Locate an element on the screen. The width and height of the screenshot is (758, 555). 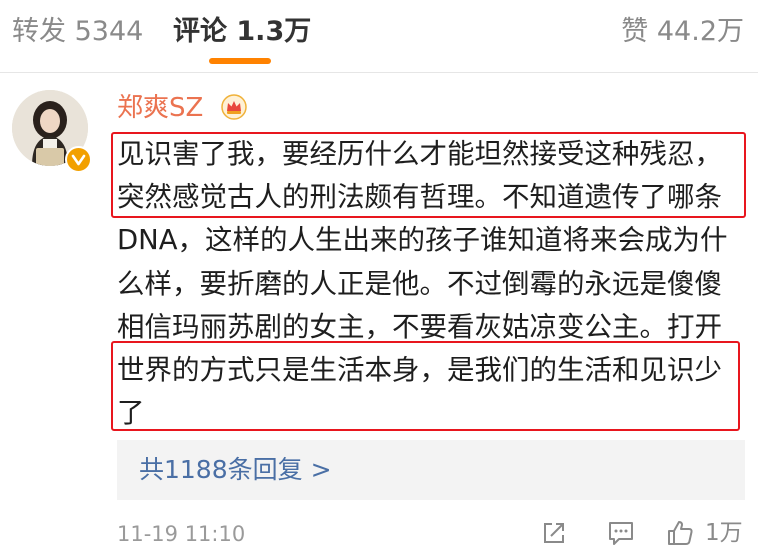
active-tab-indicator is located at coordinates (240, 61).